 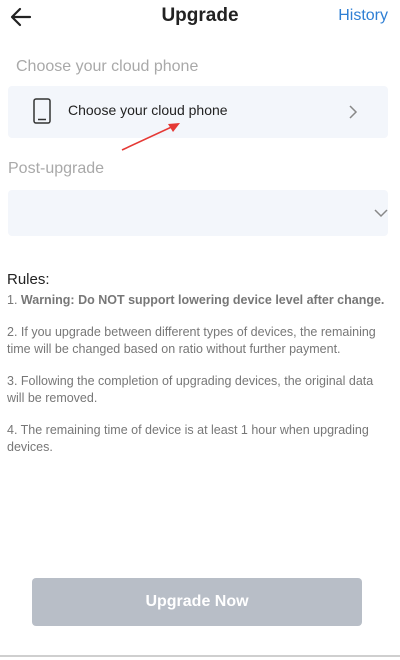 I want to click on history-link: History, so click(x=363, y=16).